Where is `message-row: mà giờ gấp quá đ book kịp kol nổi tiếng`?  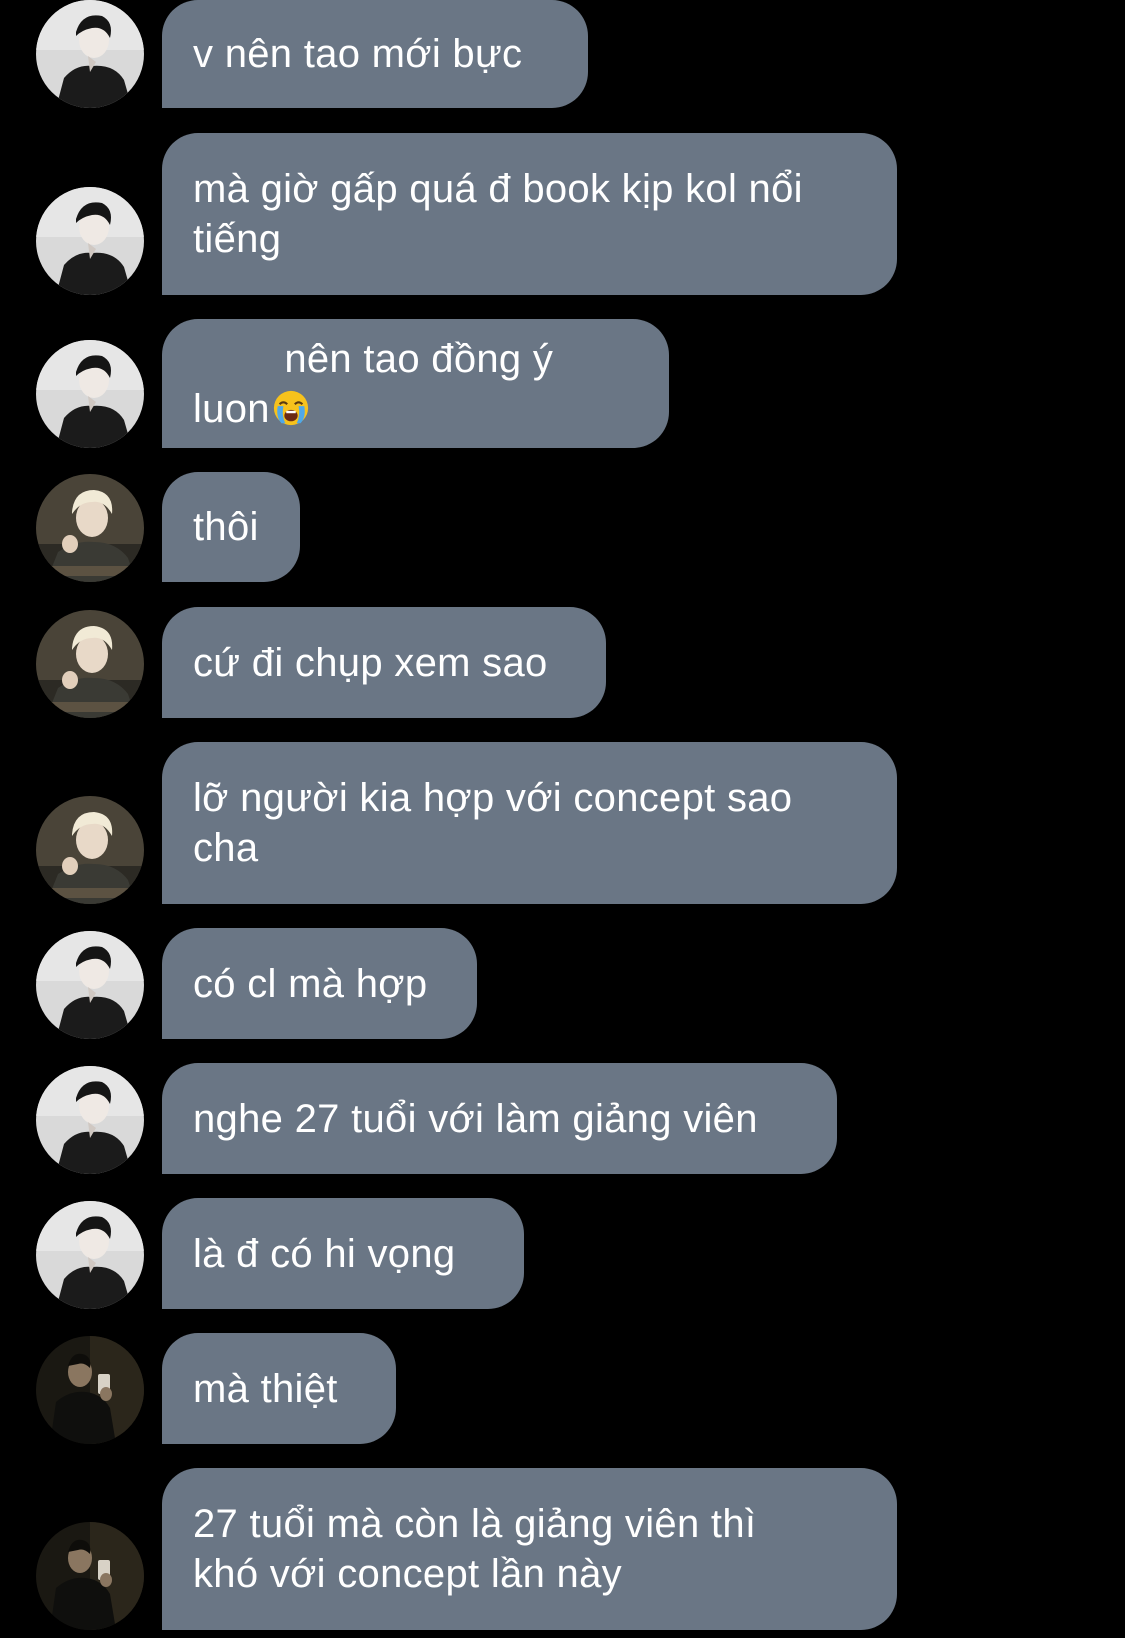
message-row: mà giờ gấp quá đ book kịp kol nổi tiếng is located at coordinates (562, 214).